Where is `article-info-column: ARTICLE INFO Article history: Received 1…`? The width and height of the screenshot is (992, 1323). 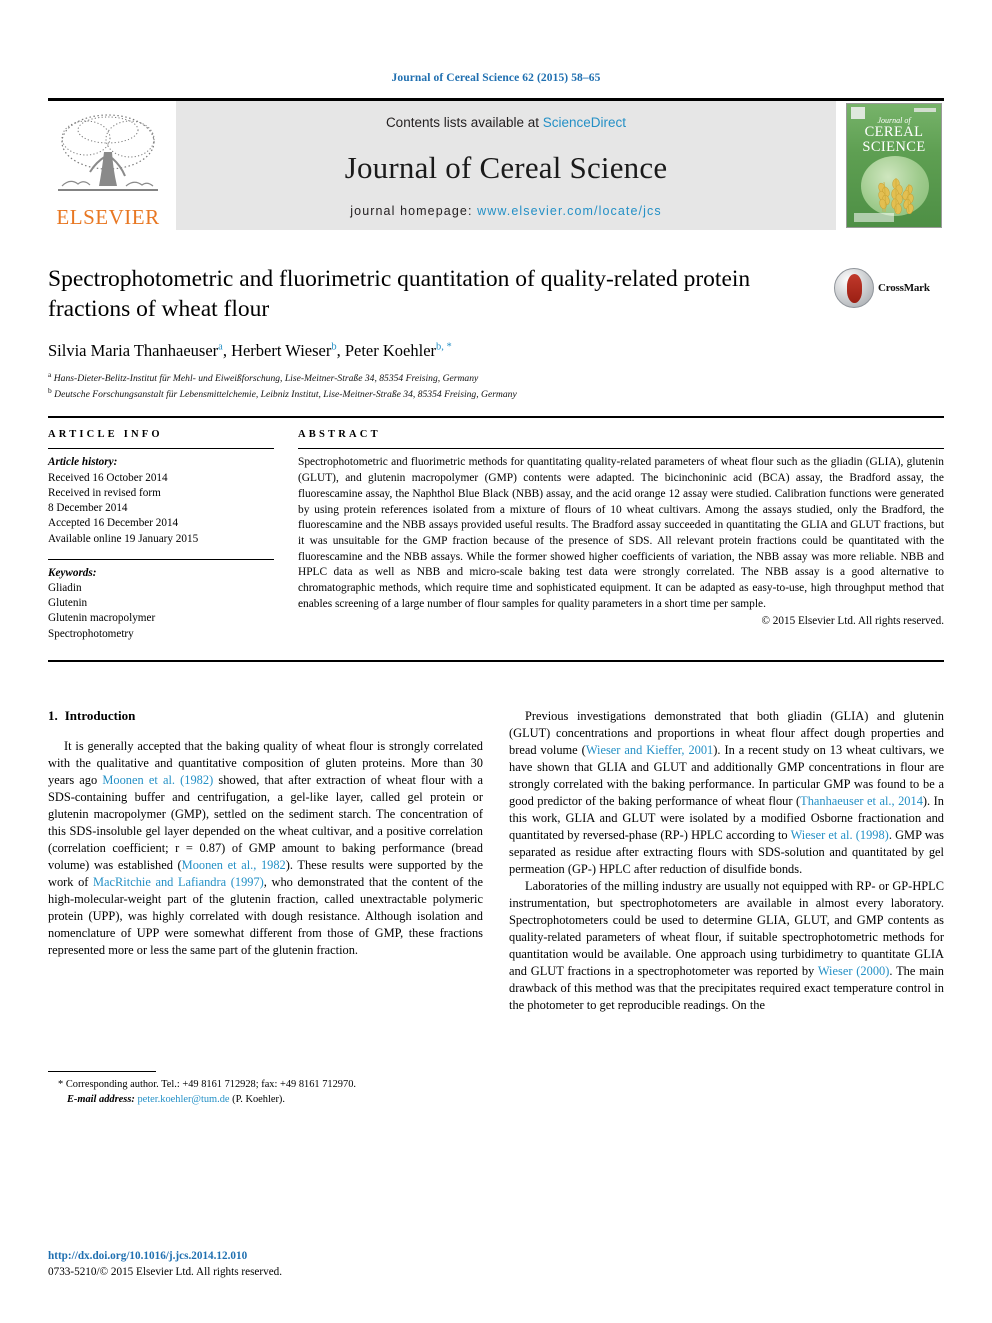 article-info-column: ARTICLE INFO Article history: Received 1… is located at coordinates (173, 535).